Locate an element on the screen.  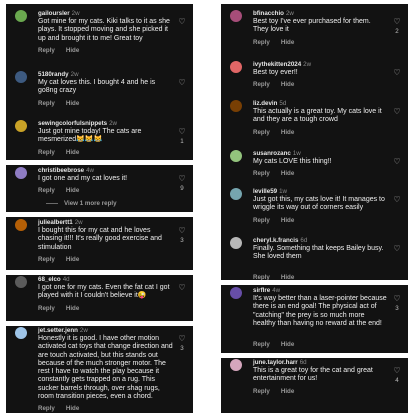
comment-username: liz.devin is located at coordinates (265, 103).